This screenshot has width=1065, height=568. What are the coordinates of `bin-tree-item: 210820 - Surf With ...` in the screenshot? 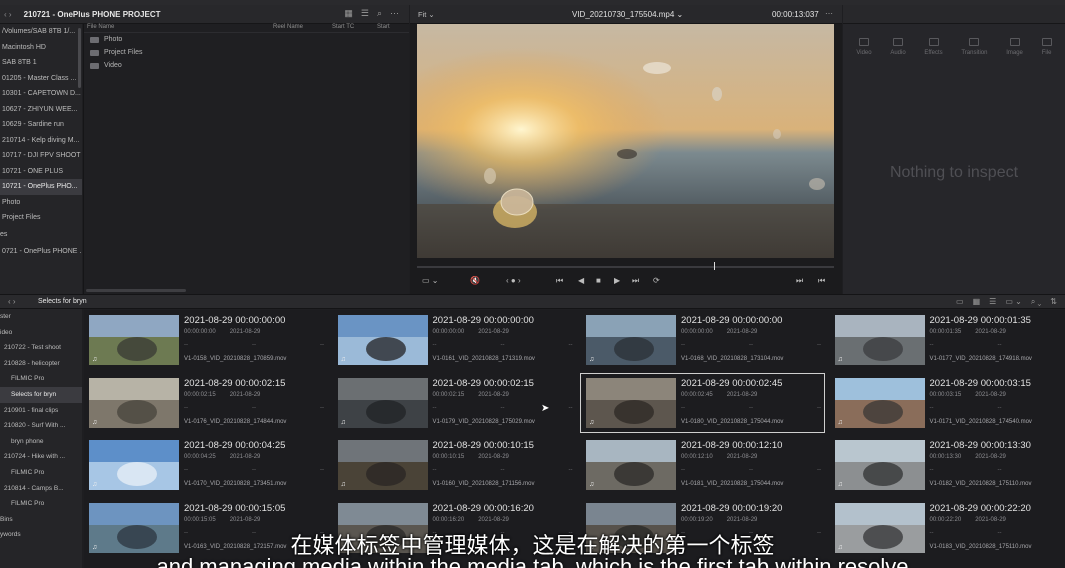 It's located at (41, 426).